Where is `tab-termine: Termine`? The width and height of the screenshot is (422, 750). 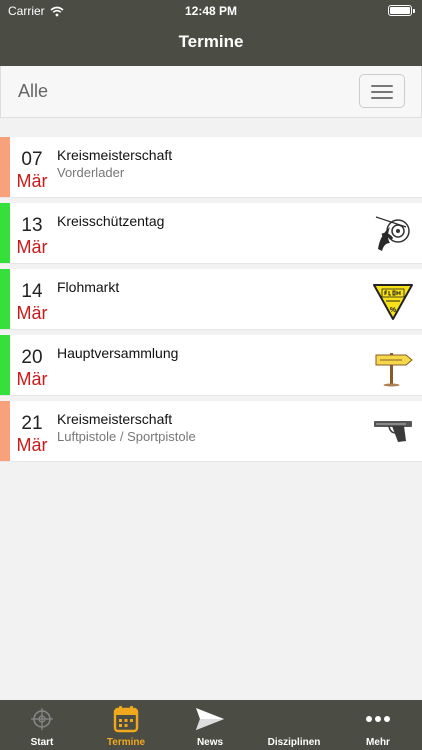
tab-termine: Termine is located at coordinates (126, 725).